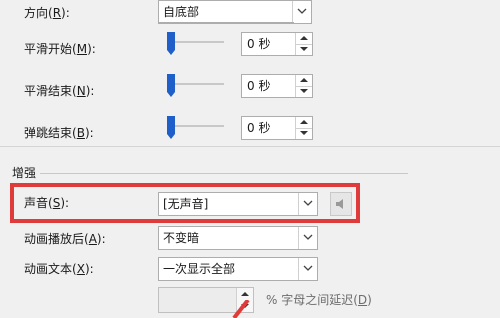 This screenshot has height=318, width=500. Describe the element at coordinates (54, 239) in the screenshot. I see `after-animation-label-text: 动画播放后` at that location.